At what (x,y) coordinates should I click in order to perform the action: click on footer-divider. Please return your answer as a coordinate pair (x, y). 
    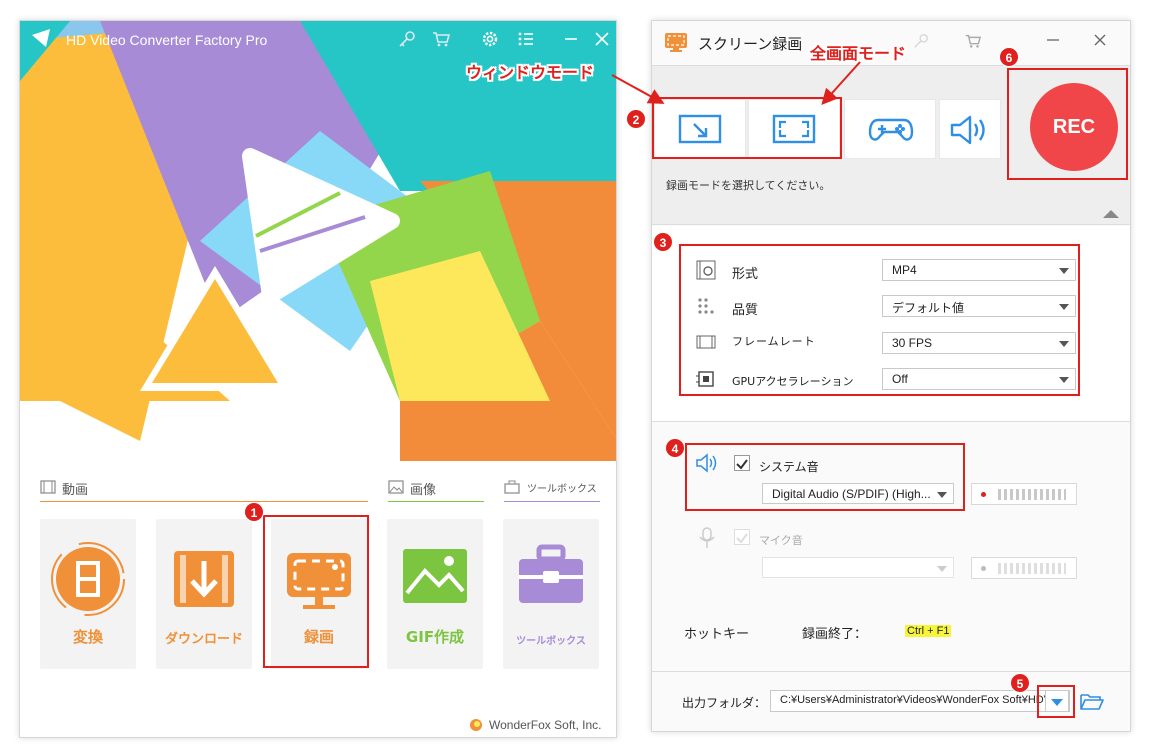
    Looking at the image, I should click on (891, 671).